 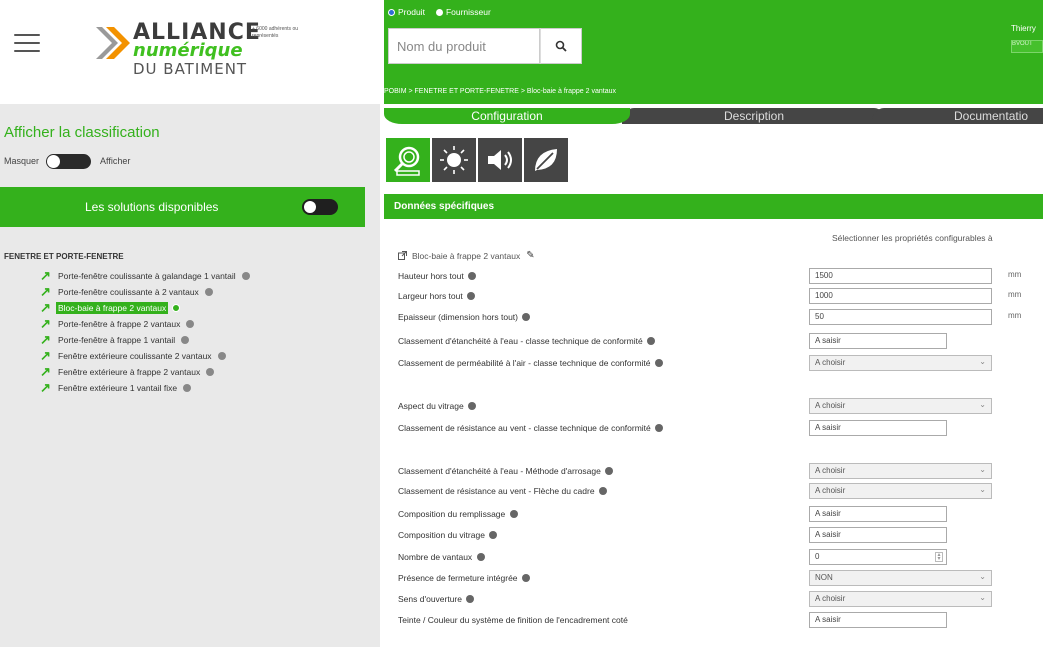 What do you see at coordinates (82, 132) in the screenshot?
I see `classification-title: Afficher la classification` at bounding box center [82, 132].